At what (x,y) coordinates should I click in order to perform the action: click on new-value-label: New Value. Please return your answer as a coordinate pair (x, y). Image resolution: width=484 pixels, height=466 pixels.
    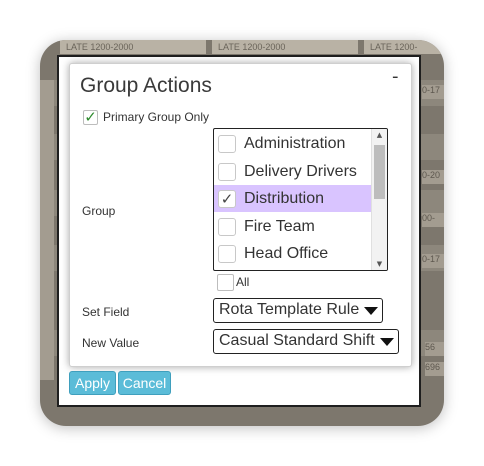
    Looking at the image, I should click on (111, 343).